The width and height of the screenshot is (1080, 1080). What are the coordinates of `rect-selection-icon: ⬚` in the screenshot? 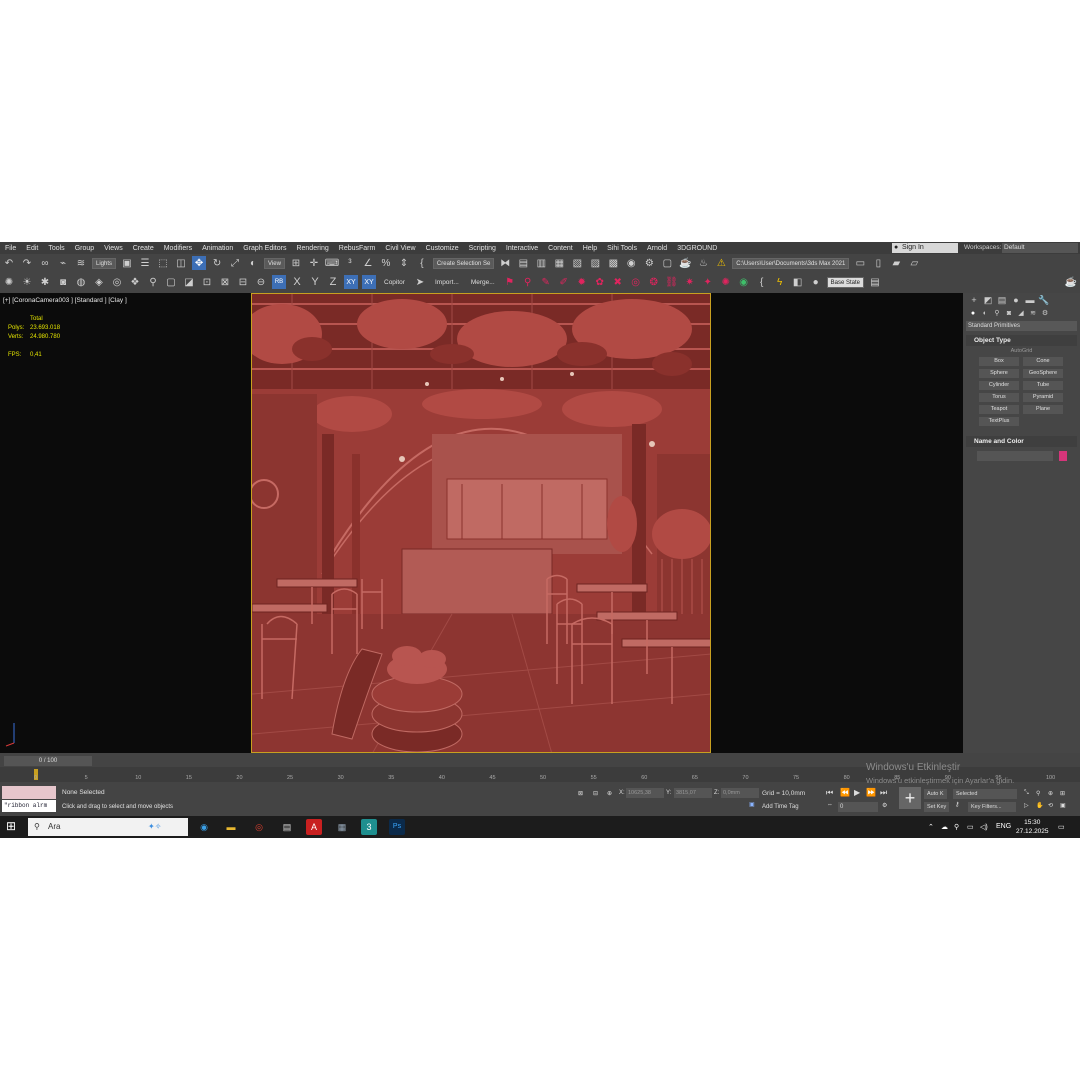 It's located at (163, 263).